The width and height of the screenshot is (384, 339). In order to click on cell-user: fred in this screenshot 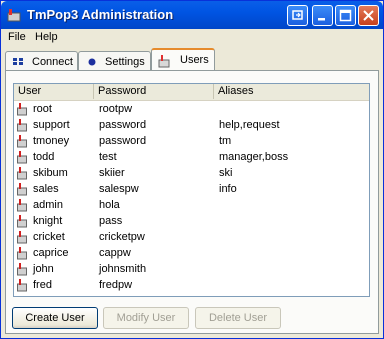, I will do `click(42, 285)`.